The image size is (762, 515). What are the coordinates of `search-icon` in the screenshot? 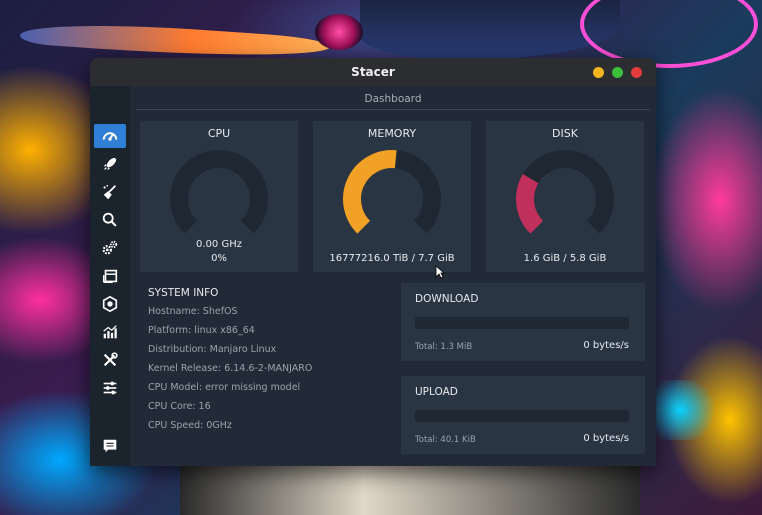 It's located at (109, 219).